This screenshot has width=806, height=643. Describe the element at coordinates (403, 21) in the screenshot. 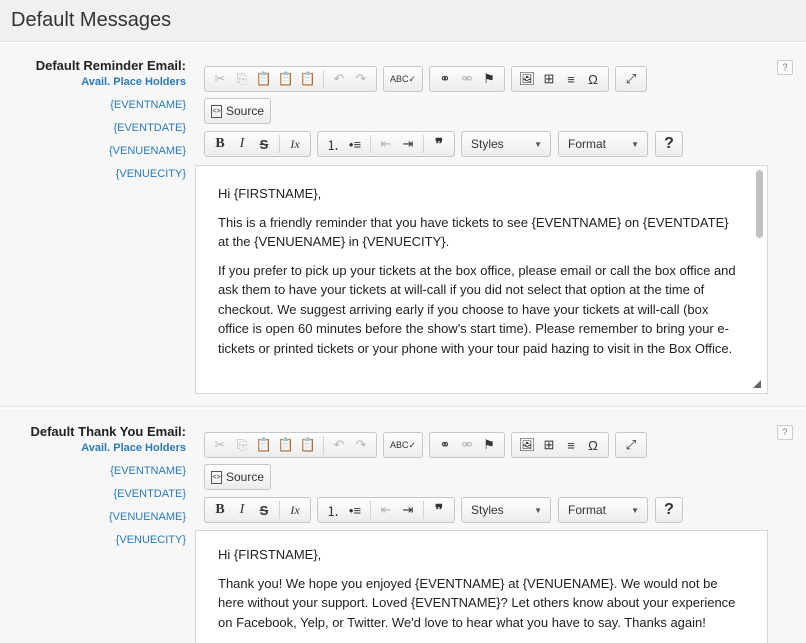

I see `page-header: Default Messages` at that location.